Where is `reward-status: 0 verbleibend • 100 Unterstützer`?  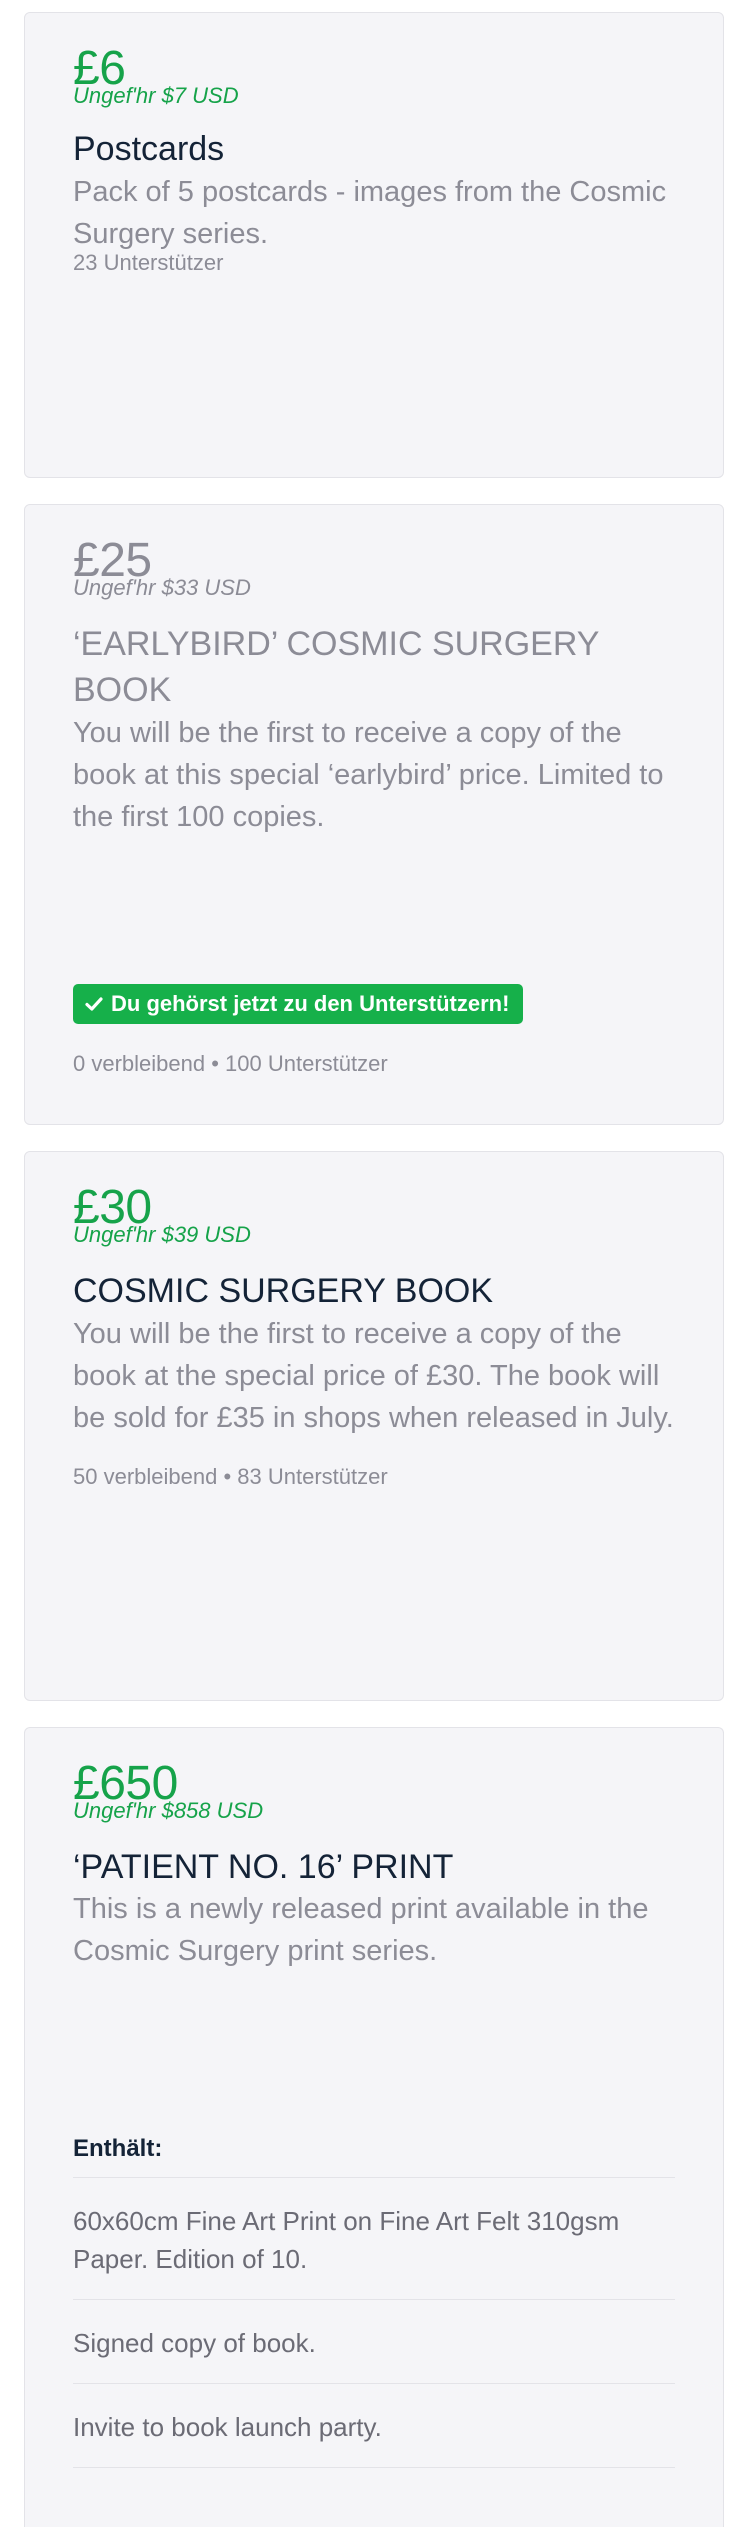
reward-status: 0 verbleibend • 100 Unterstützer is located at coordinates (230, 1063).